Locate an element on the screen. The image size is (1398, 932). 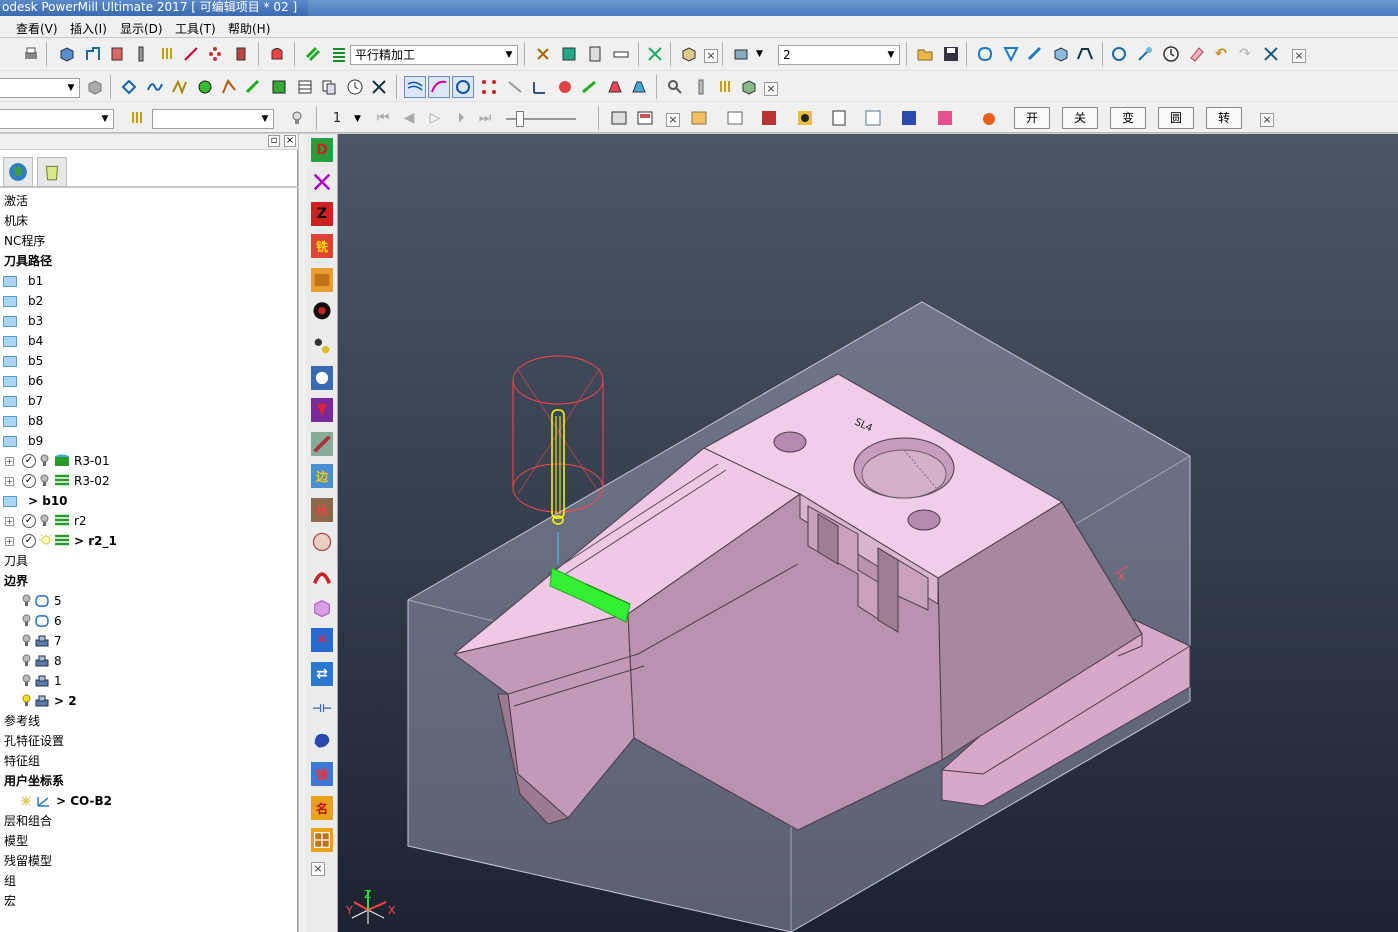
tree-item: 7 is located at coordinates (148, 641).